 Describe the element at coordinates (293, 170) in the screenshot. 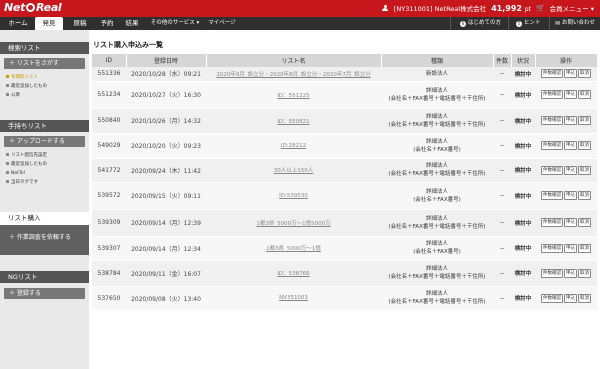

I see `row-list-name-link: 30人以上150人` at that location.